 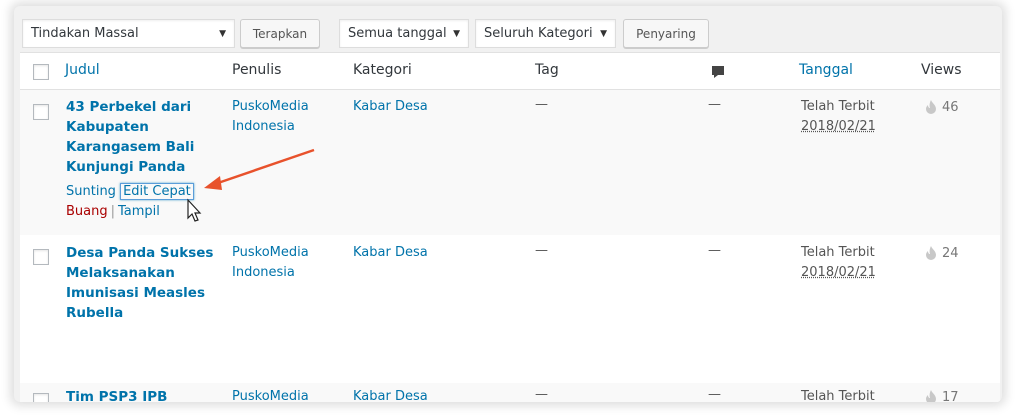 I want to click on date-filter-label: Semua tanggal, so click(x=397, y=33).